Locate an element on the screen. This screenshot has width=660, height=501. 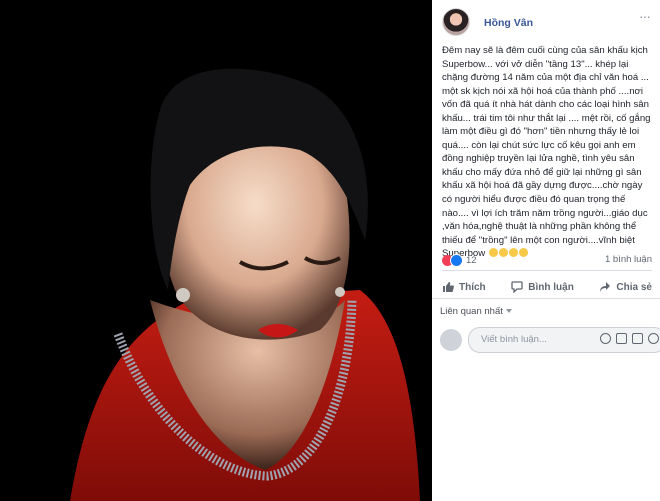
comment-sort-label: Liên quan nhất is located at coordinates (471, 311).